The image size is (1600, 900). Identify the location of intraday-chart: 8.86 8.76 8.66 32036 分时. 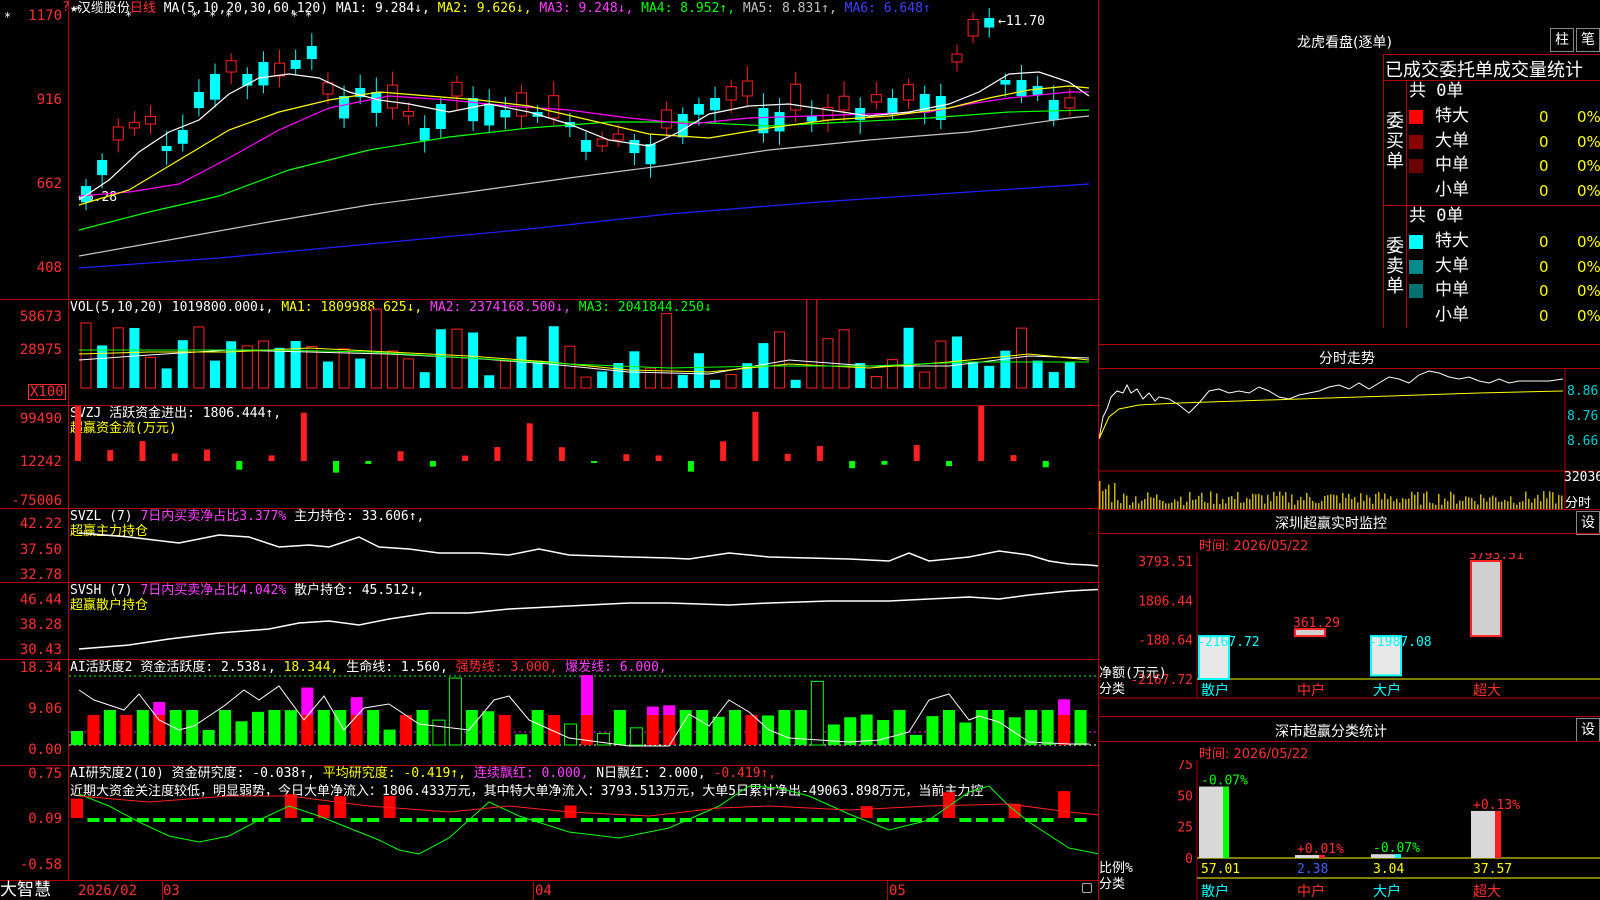
(1349, 439).